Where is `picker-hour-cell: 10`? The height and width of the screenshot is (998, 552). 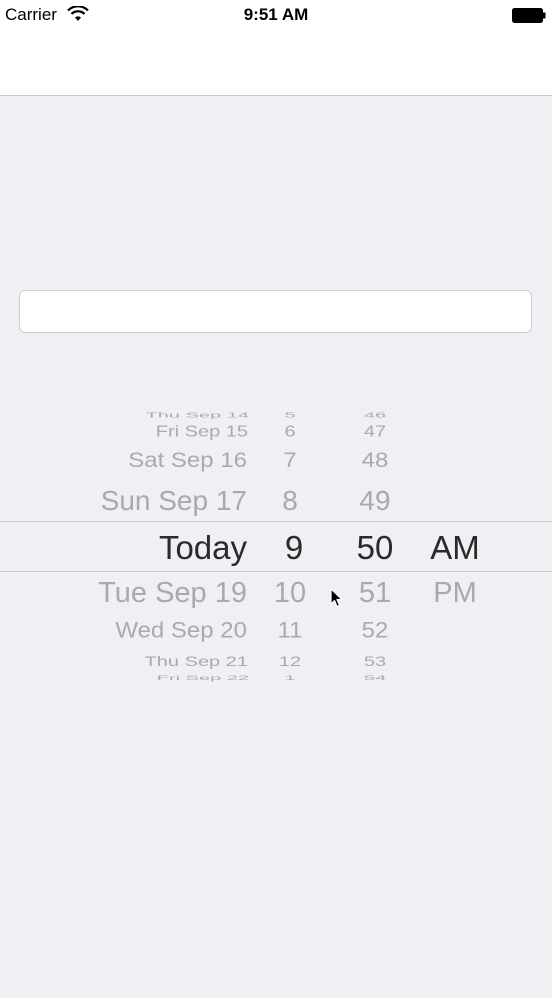
picker-hour-cell: 10 is located at coordinates (290, 593).